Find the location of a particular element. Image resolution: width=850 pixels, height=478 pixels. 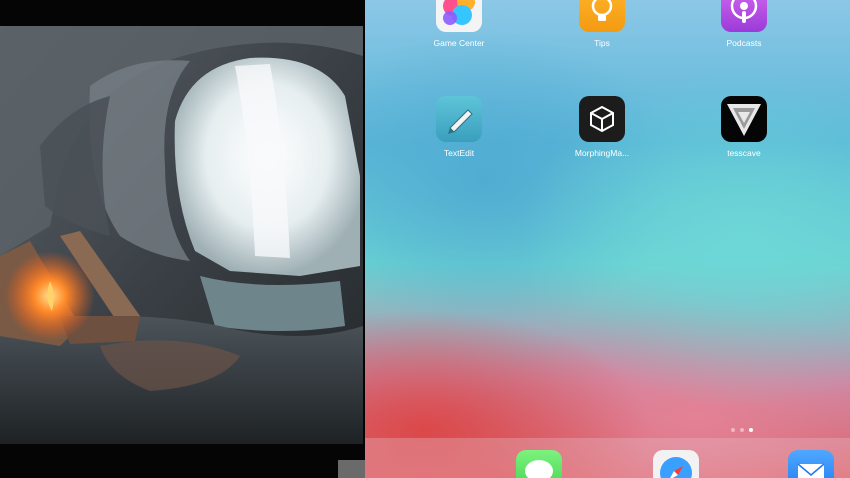

player-control-corner is located at coordinates (351, 469).